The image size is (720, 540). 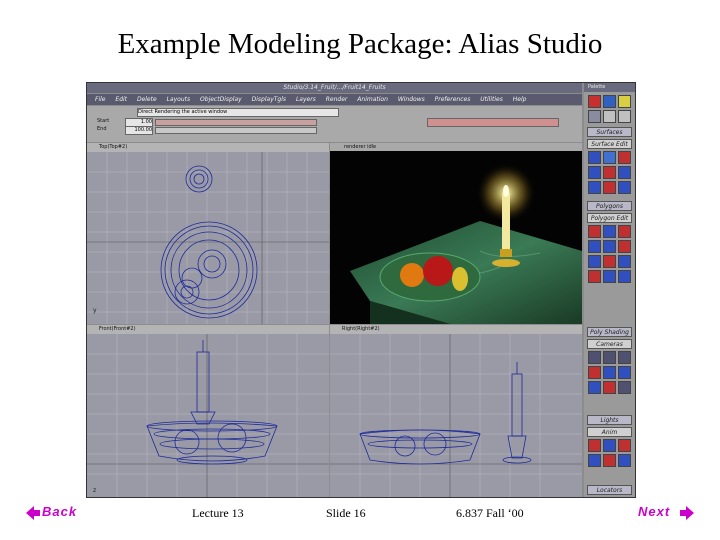 What do you see at coordinates (490, 513) in the screenshot?
I see `course-label: 6.837 Fall ‘00` at bounding box center [490, 513].